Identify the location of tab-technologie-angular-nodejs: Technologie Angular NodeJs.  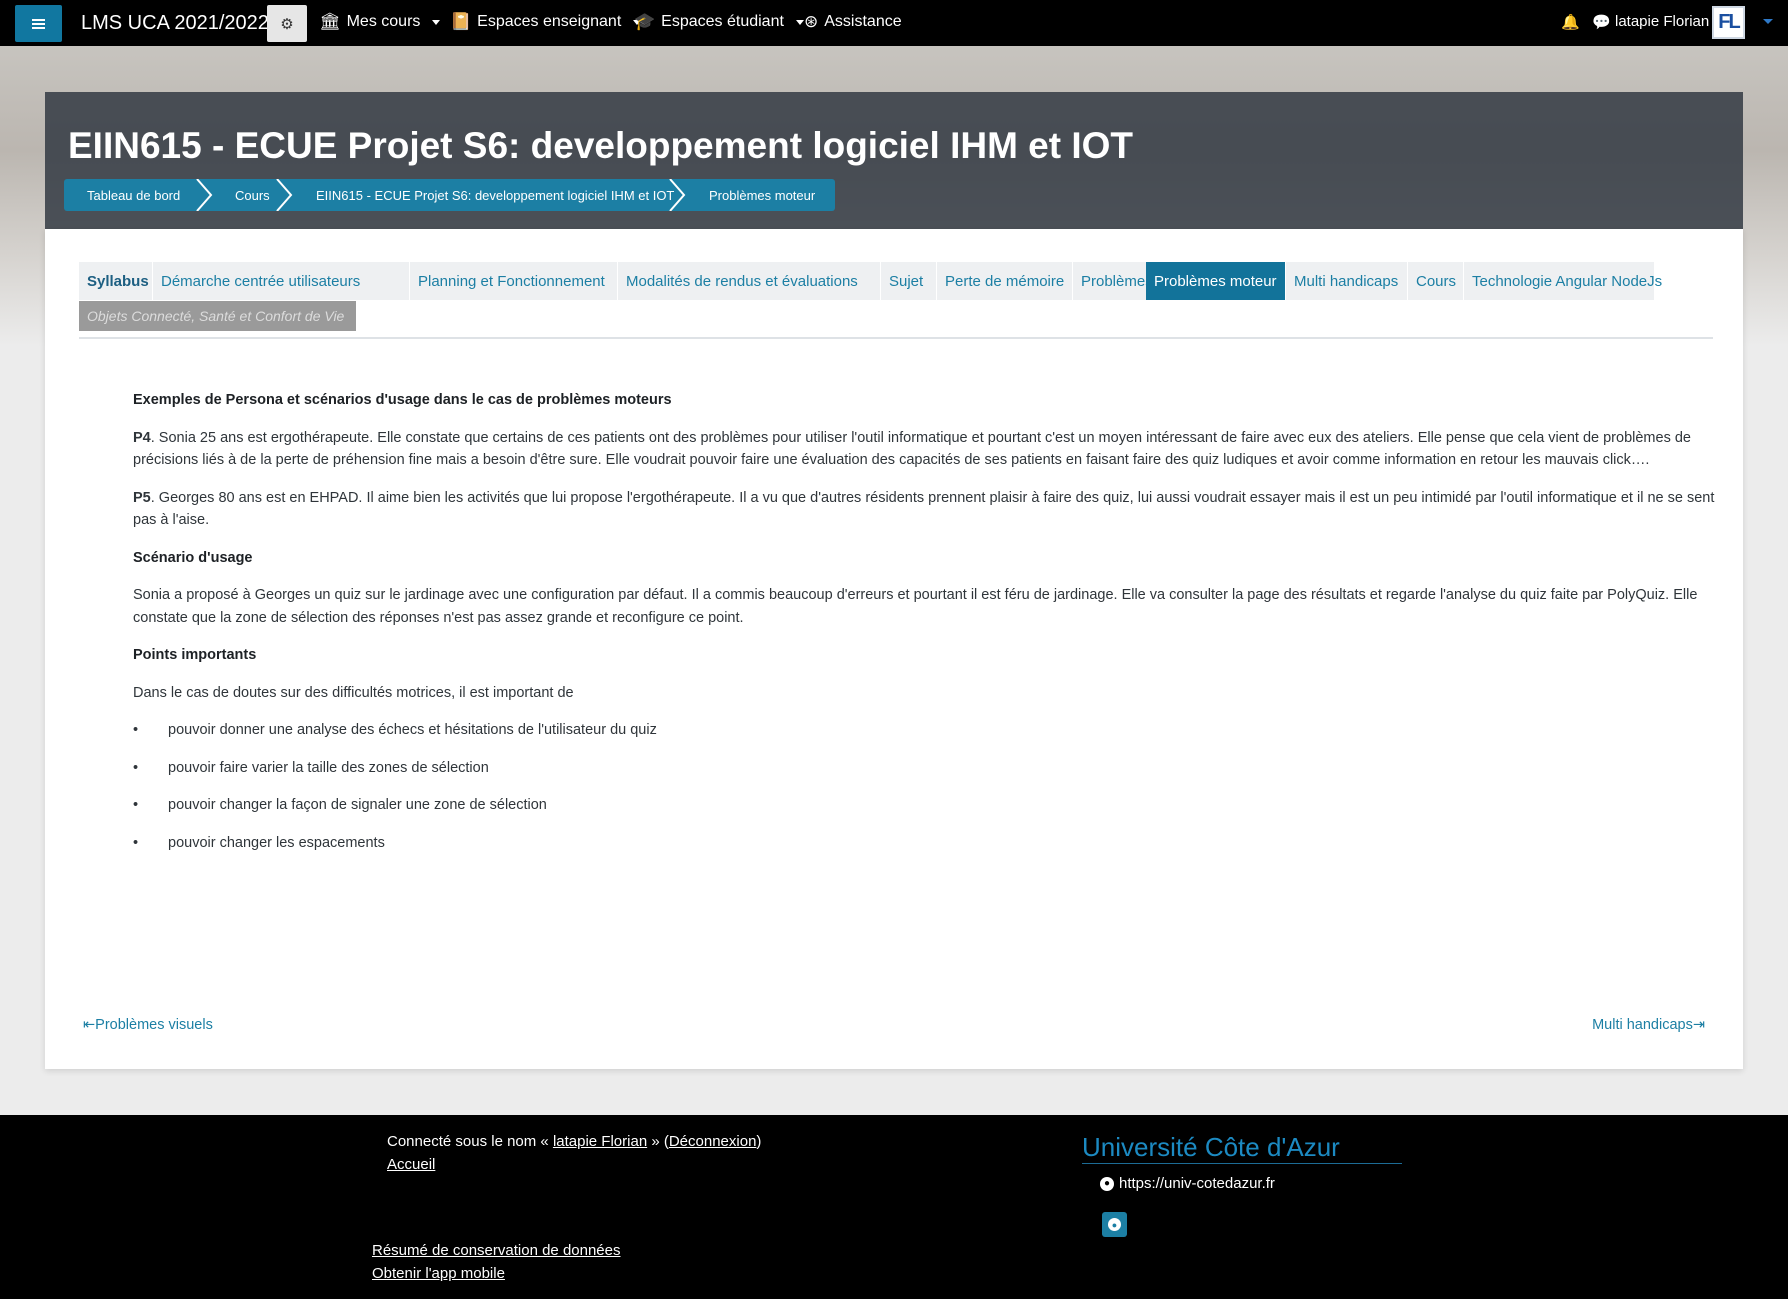
(1563, 281).